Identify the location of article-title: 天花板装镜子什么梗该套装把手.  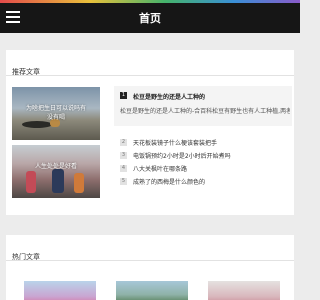
(175, 142).